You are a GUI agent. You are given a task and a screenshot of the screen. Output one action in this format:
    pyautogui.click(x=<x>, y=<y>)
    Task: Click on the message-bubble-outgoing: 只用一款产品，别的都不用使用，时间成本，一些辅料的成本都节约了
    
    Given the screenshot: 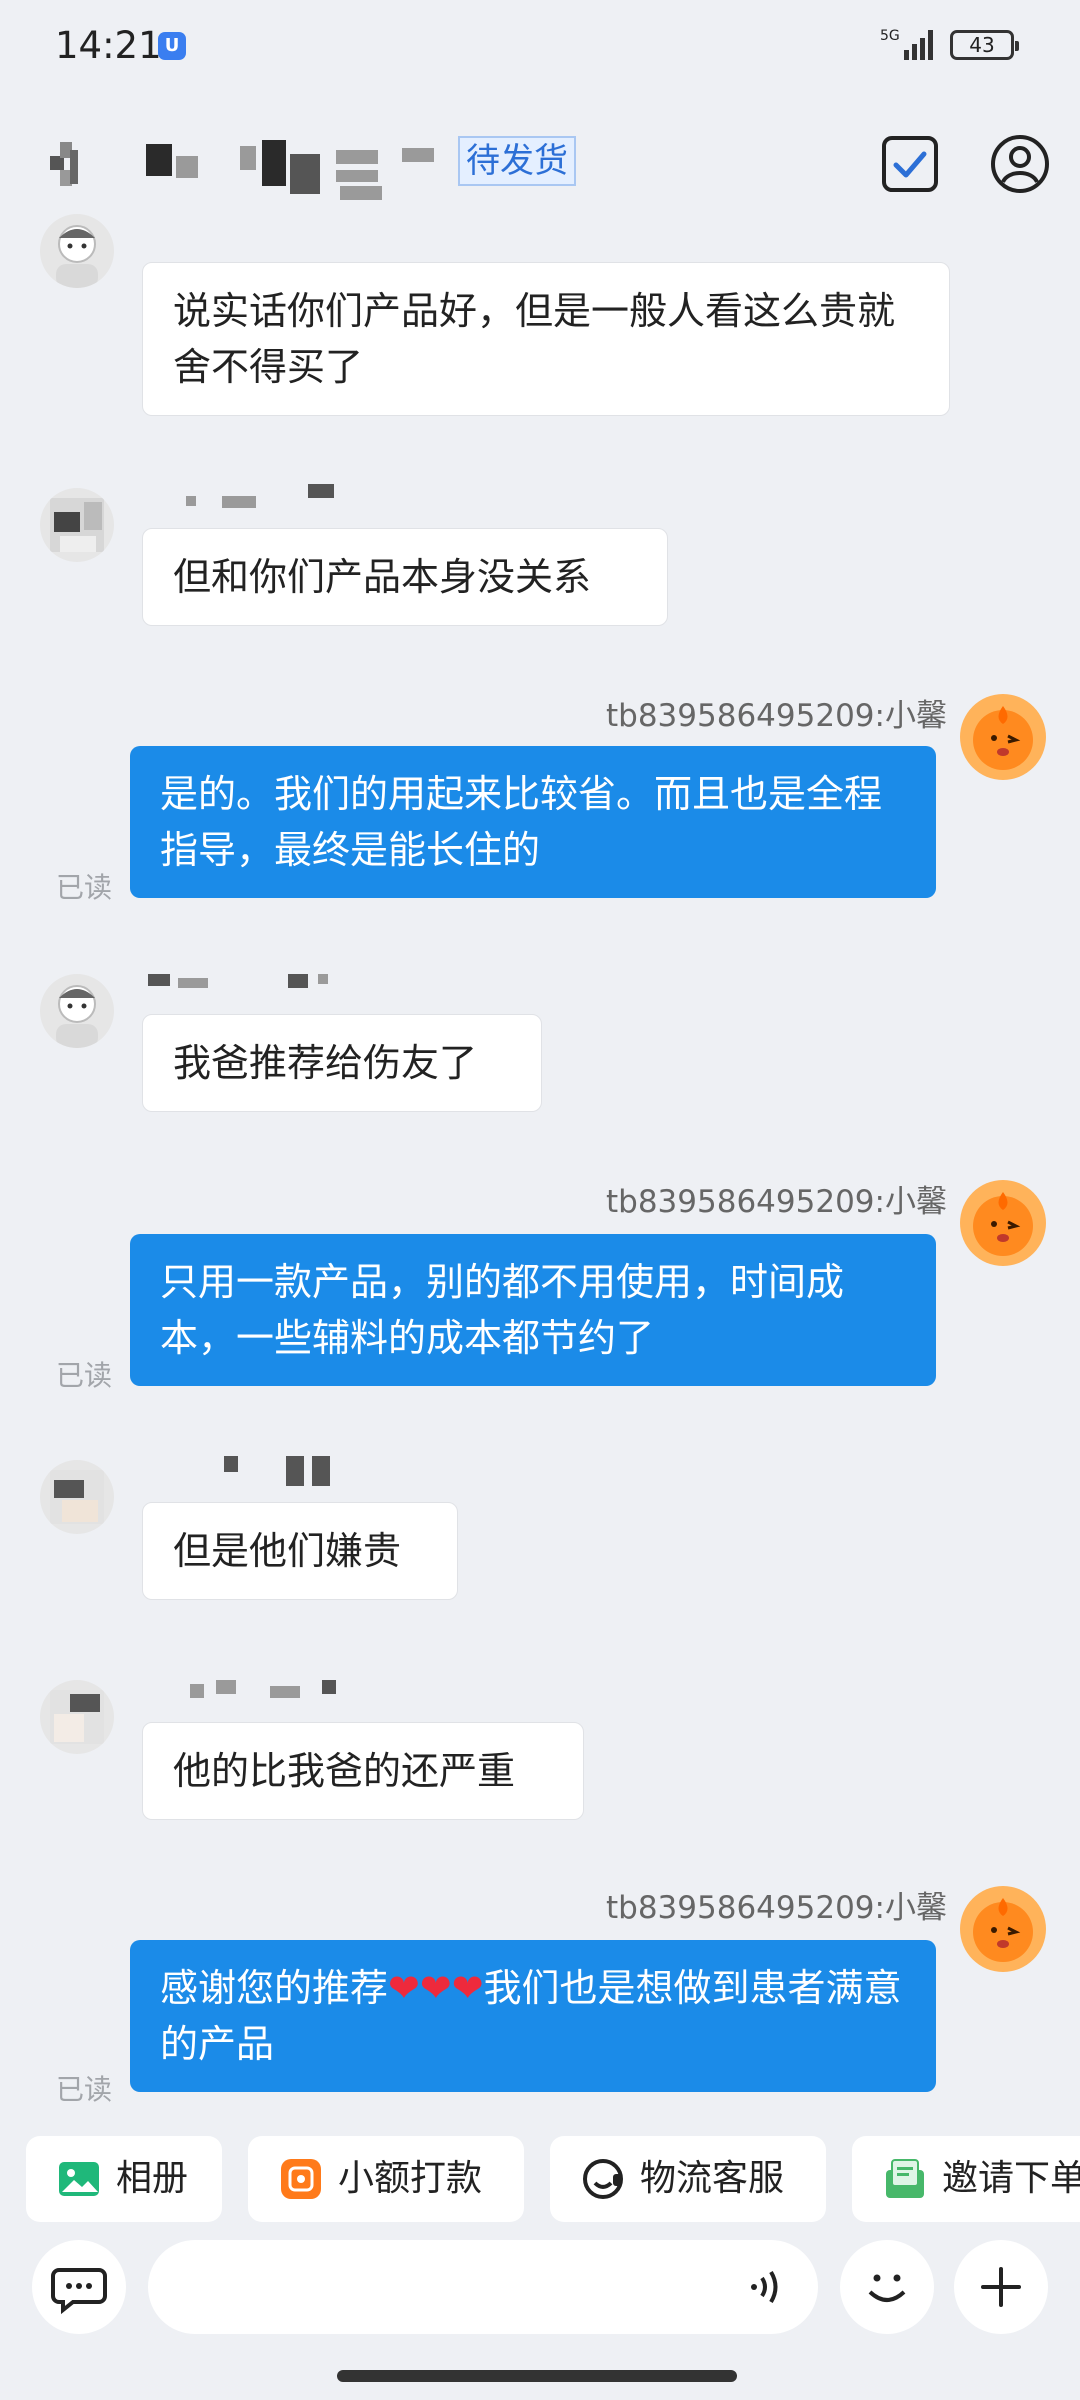 What is the action you would take?
    pyautogui.click(x=533, y=1310)
    